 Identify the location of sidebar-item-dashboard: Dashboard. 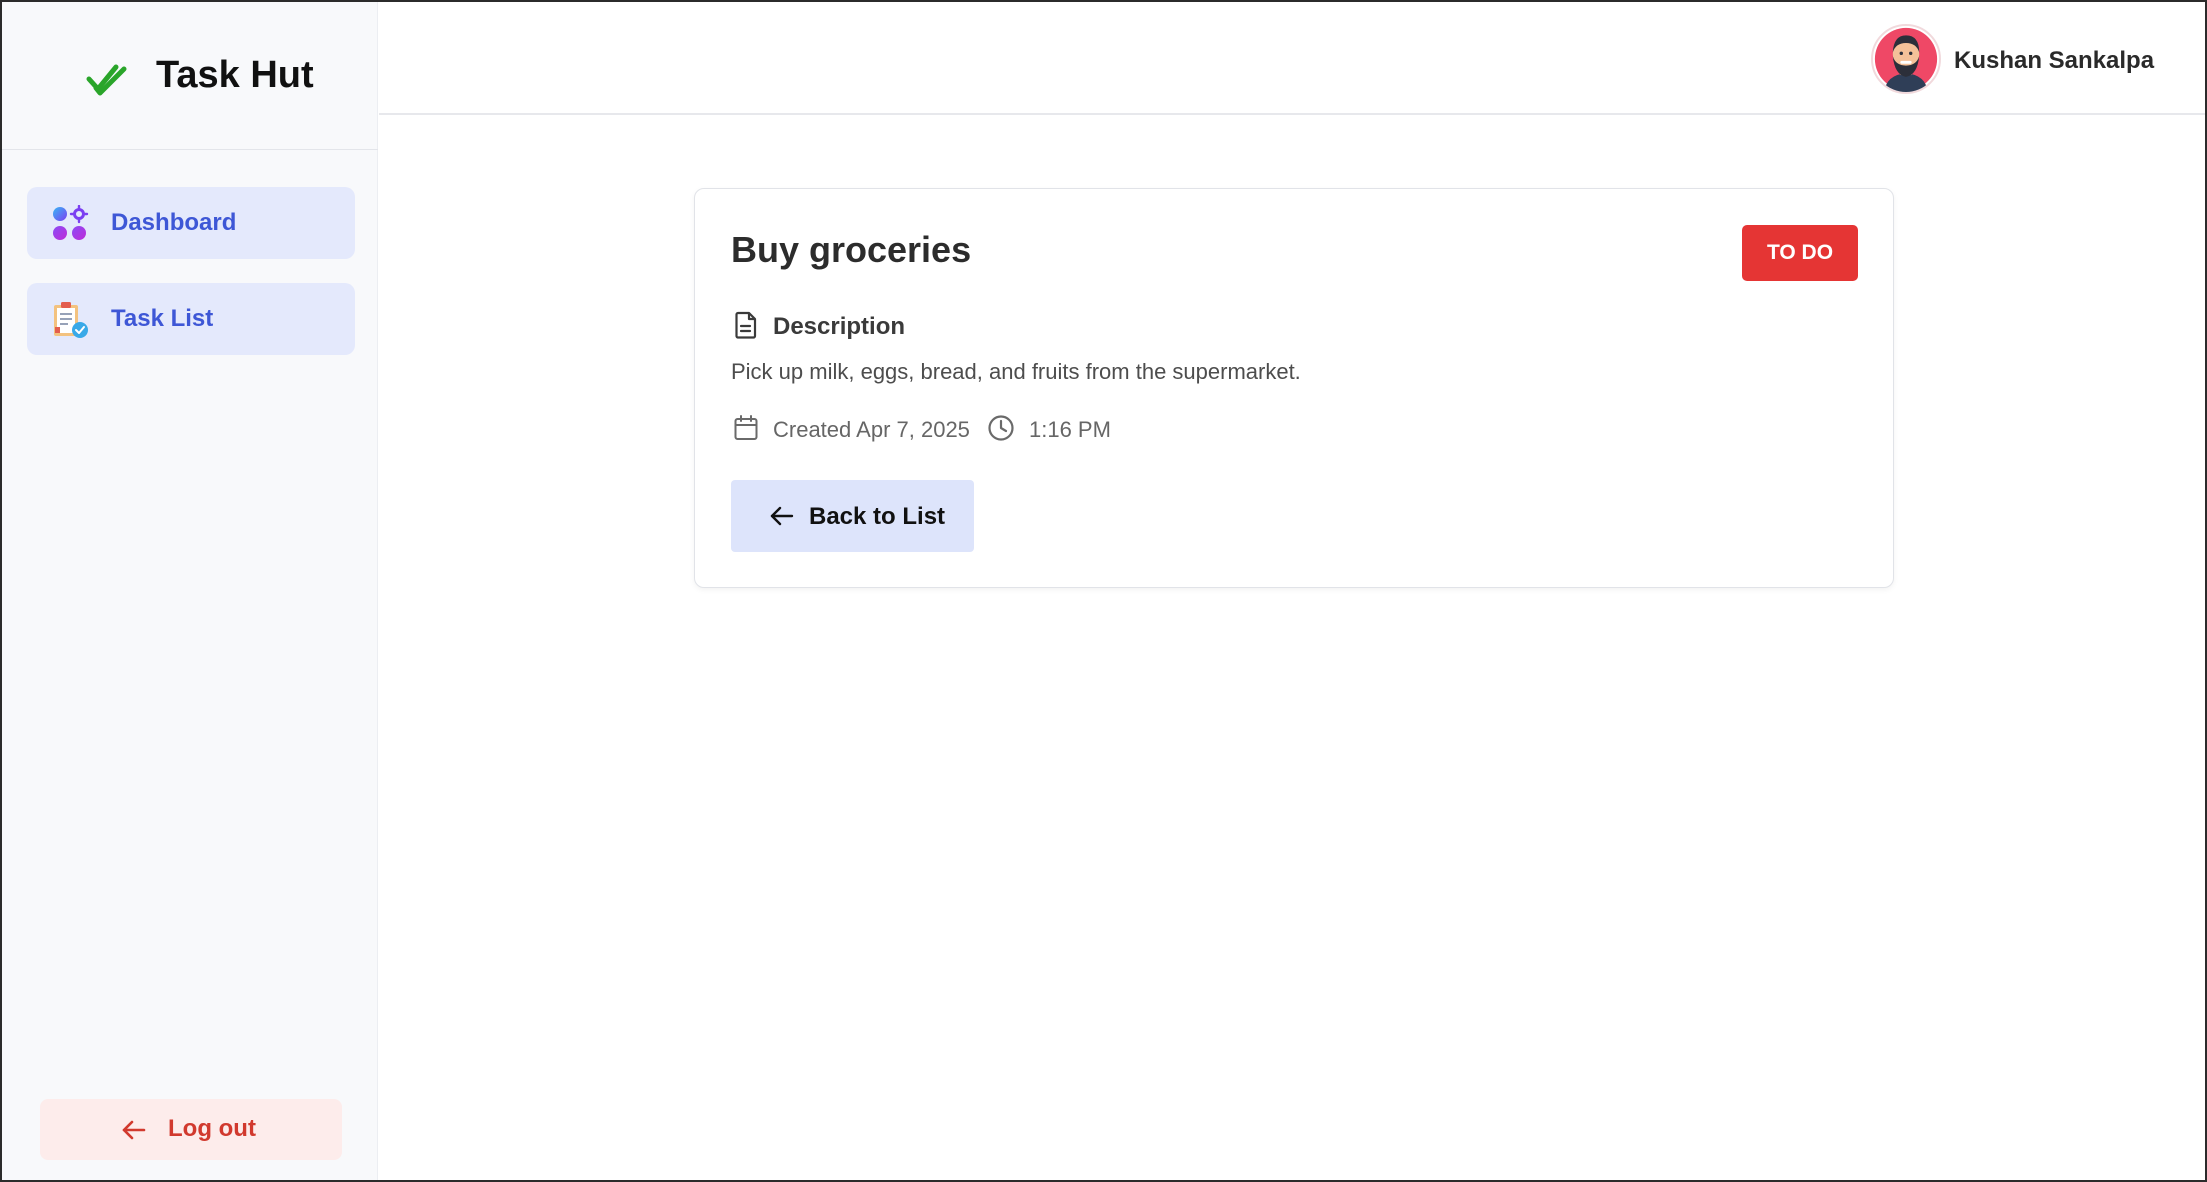
(191, 223).